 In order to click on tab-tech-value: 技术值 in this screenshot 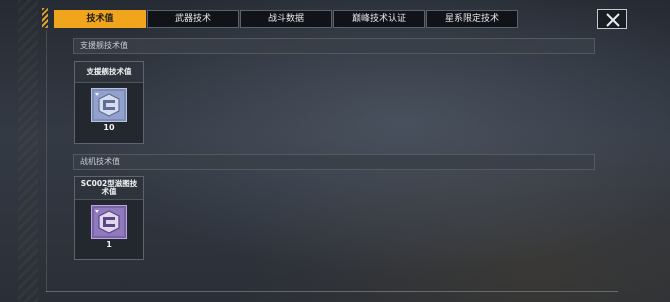, I will do `click(100, 19)`.